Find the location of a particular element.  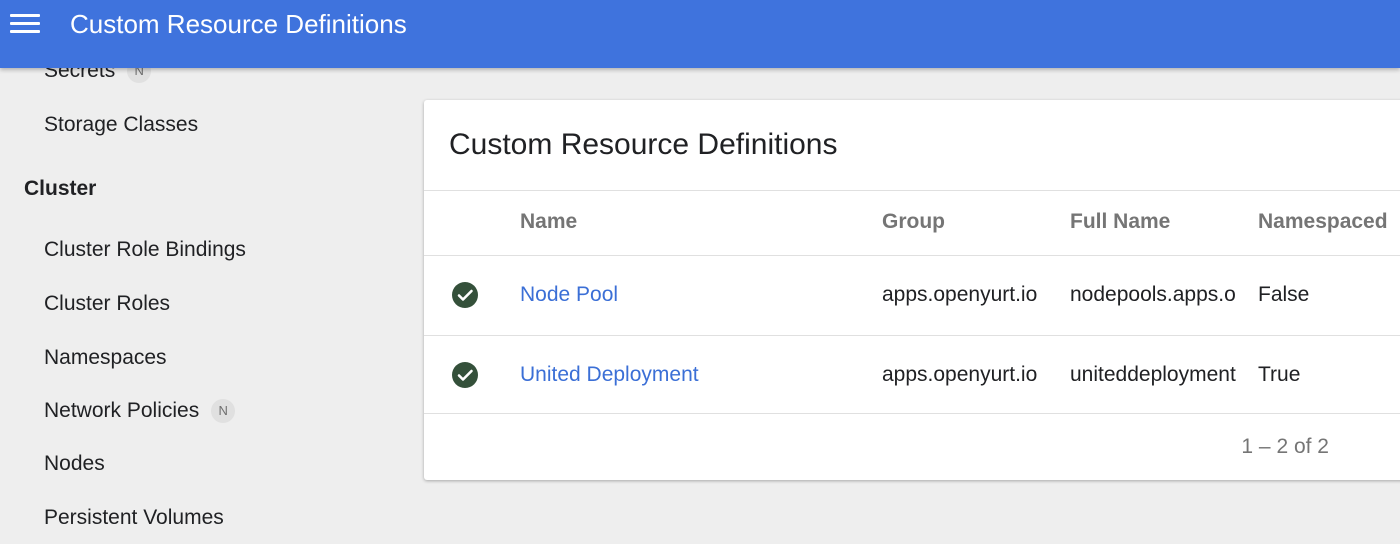

crd-full-name: nodepools.apps.o is located at coordinates (1153, 294).